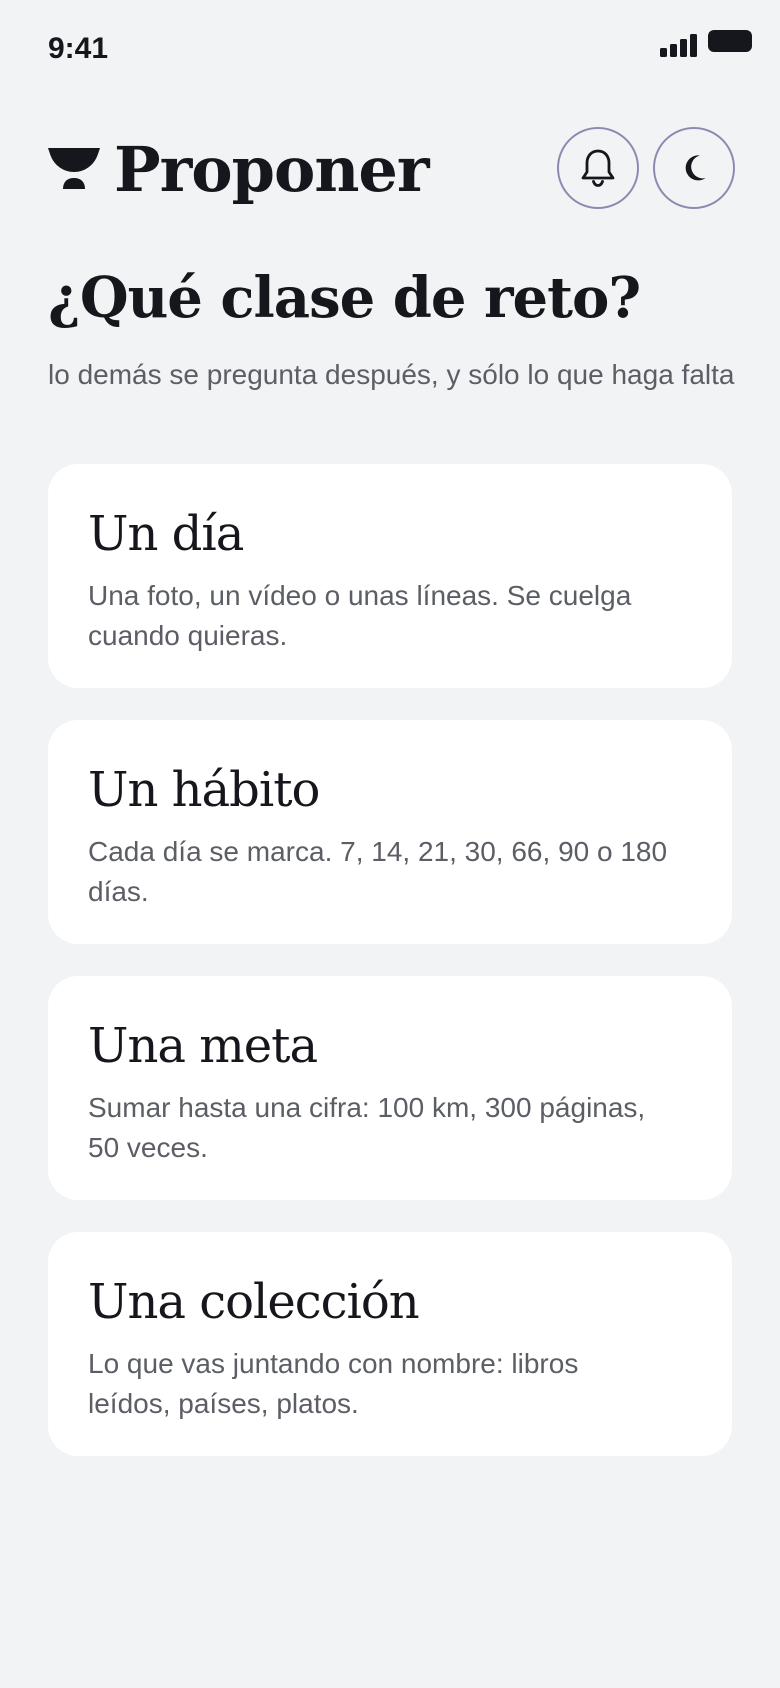  Describe the element at coordinates (390, 50) in the screenshot. I see `status-bar: 9:41` at that location.